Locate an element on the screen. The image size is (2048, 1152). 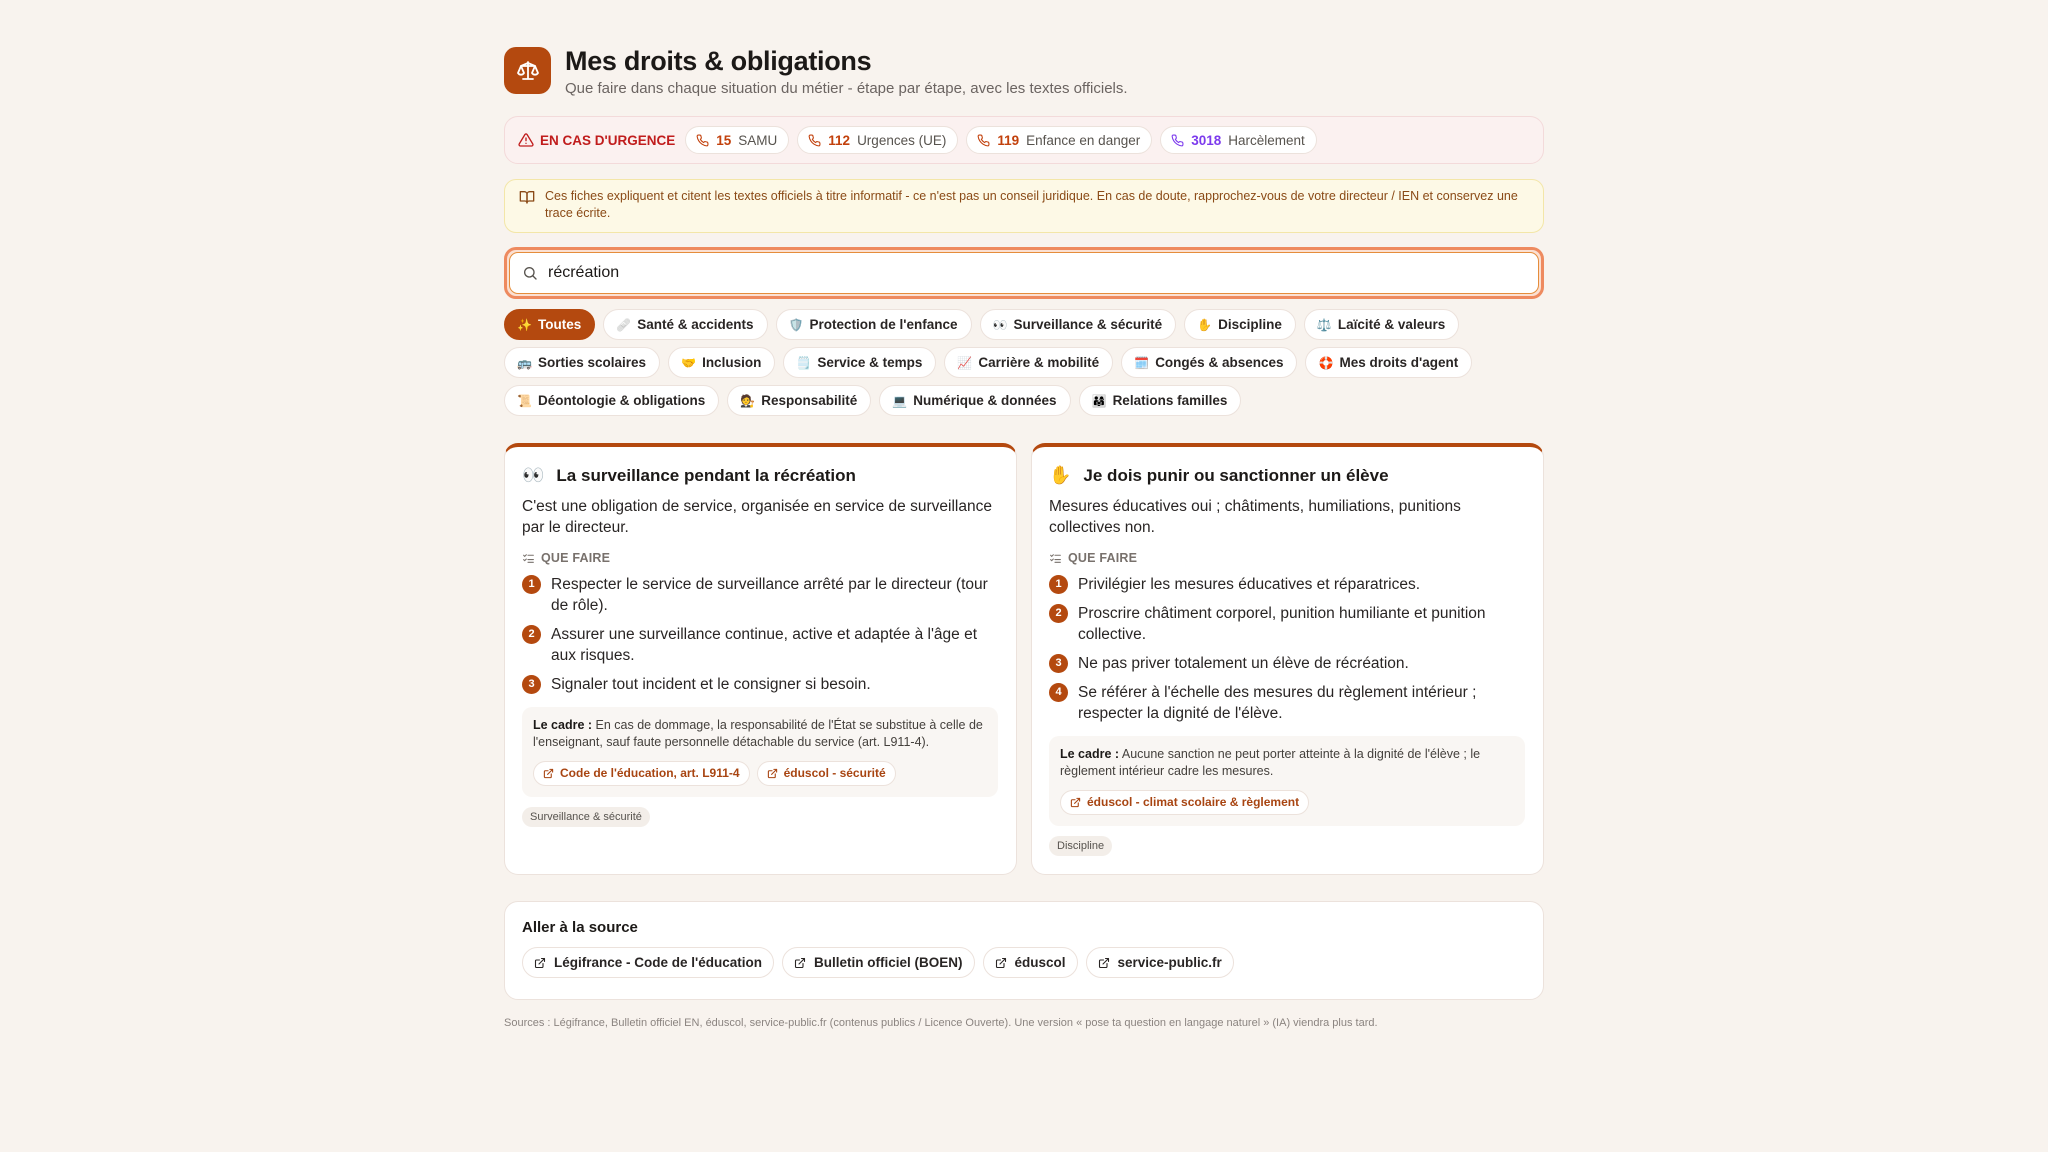
chip-surveillance-securite: 👀 Surveillance & sécurité is located at coordinates (1078, 324).